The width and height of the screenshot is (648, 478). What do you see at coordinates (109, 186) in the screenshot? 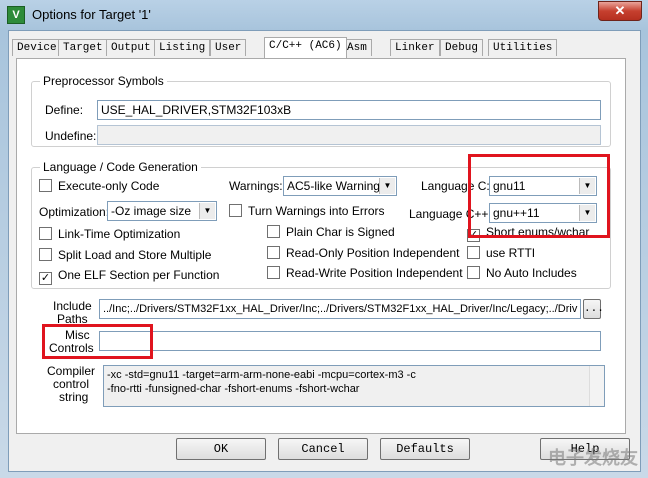
I see `execute-only-label: Execute-only Code` at bounding box center [109, 186].